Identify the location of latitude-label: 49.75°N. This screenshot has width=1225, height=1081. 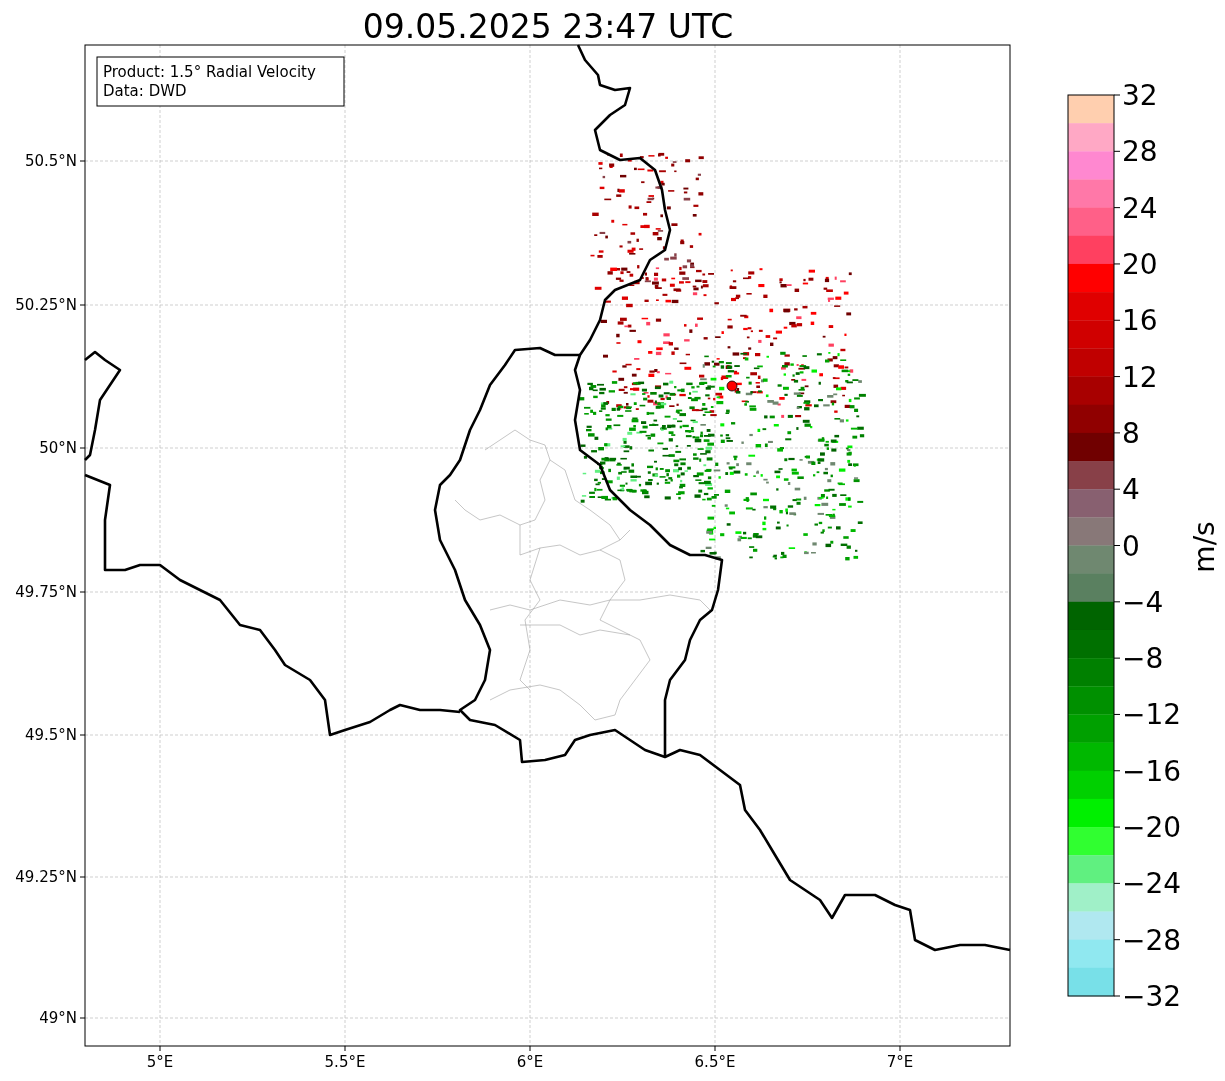
(46, 592).